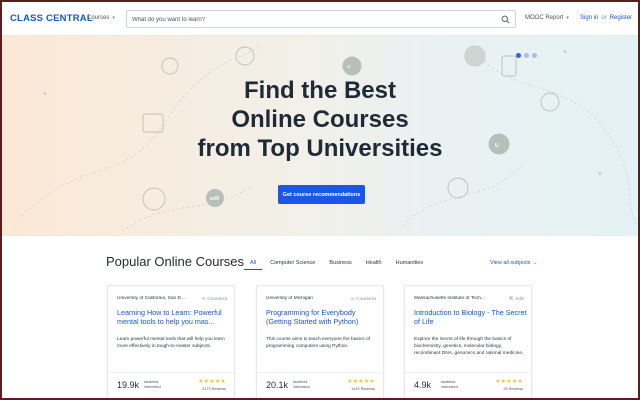 The height and width of the screenshot is (400, 640). I want to click on courses-menu-label: Courses, so click(98, 18).